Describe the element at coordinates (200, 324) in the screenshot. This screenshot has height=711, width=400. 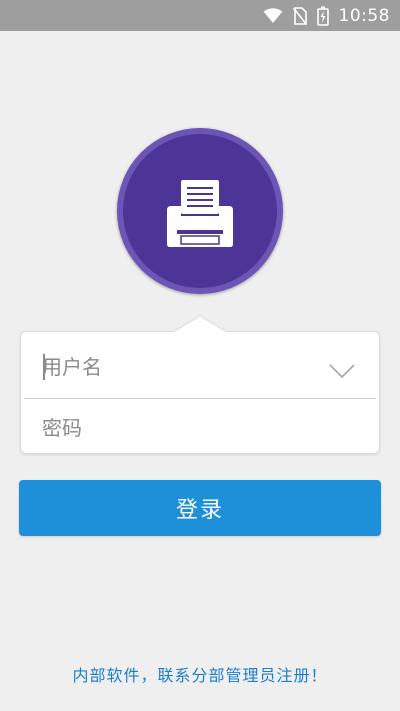
I see `card-pointer` at that location.